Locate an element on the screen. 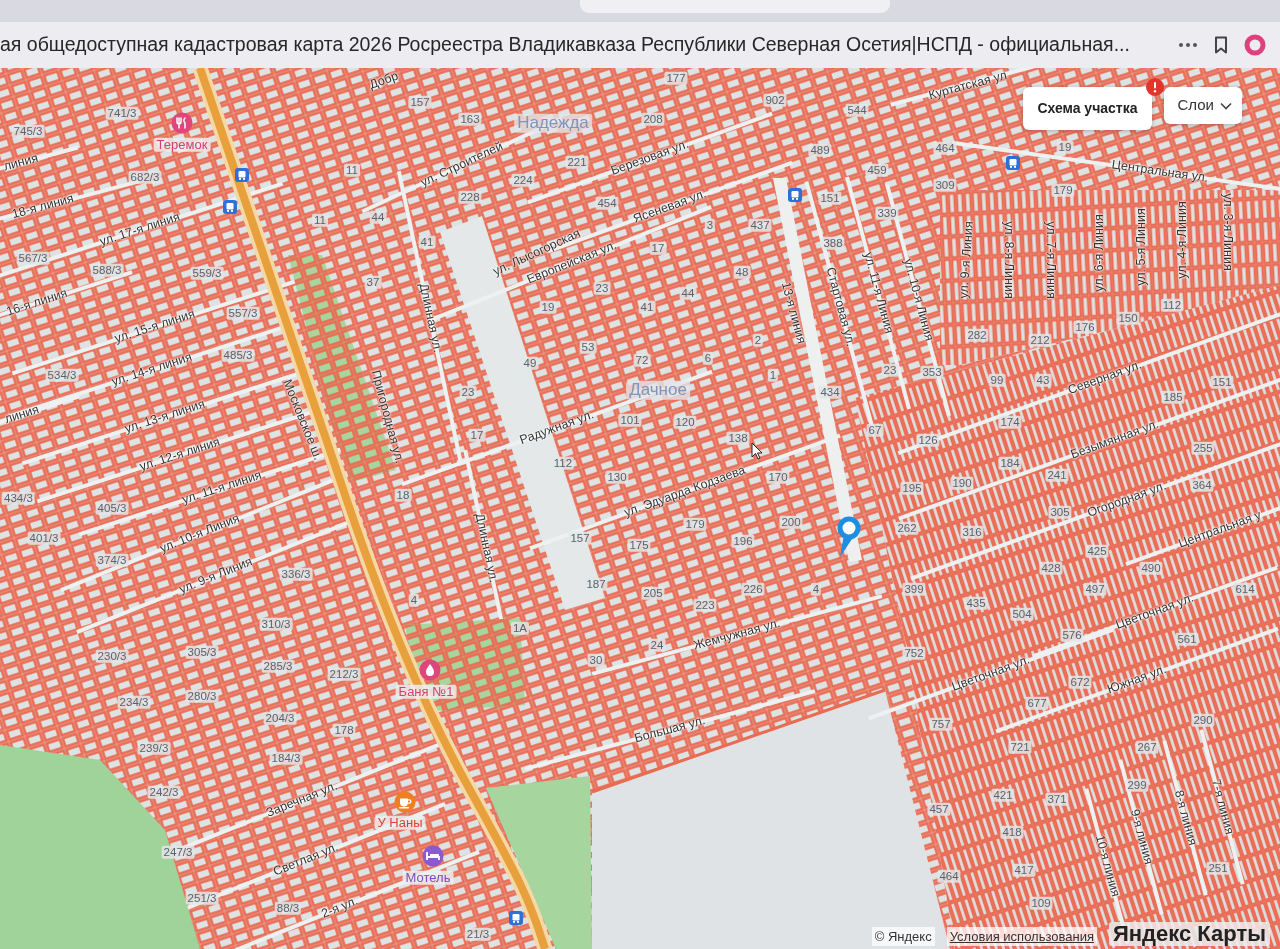 This screenshot has height=949, width=1280. place-label: Баня №1 is located at coordinates (426, 692).